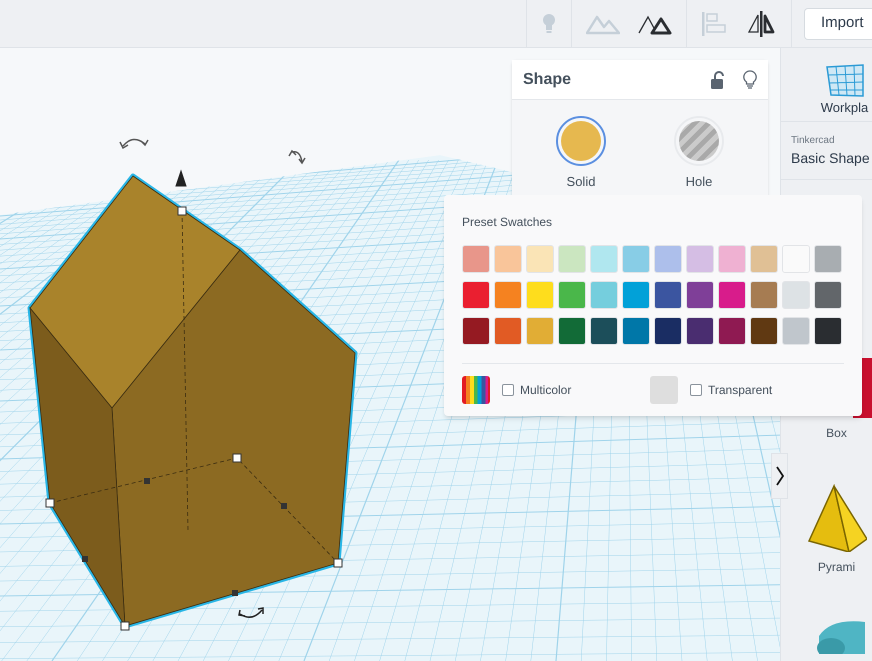  Describe the element at coordinates (813, 141) in the screenshot. I see `library-source: Tinkercad` at that location.